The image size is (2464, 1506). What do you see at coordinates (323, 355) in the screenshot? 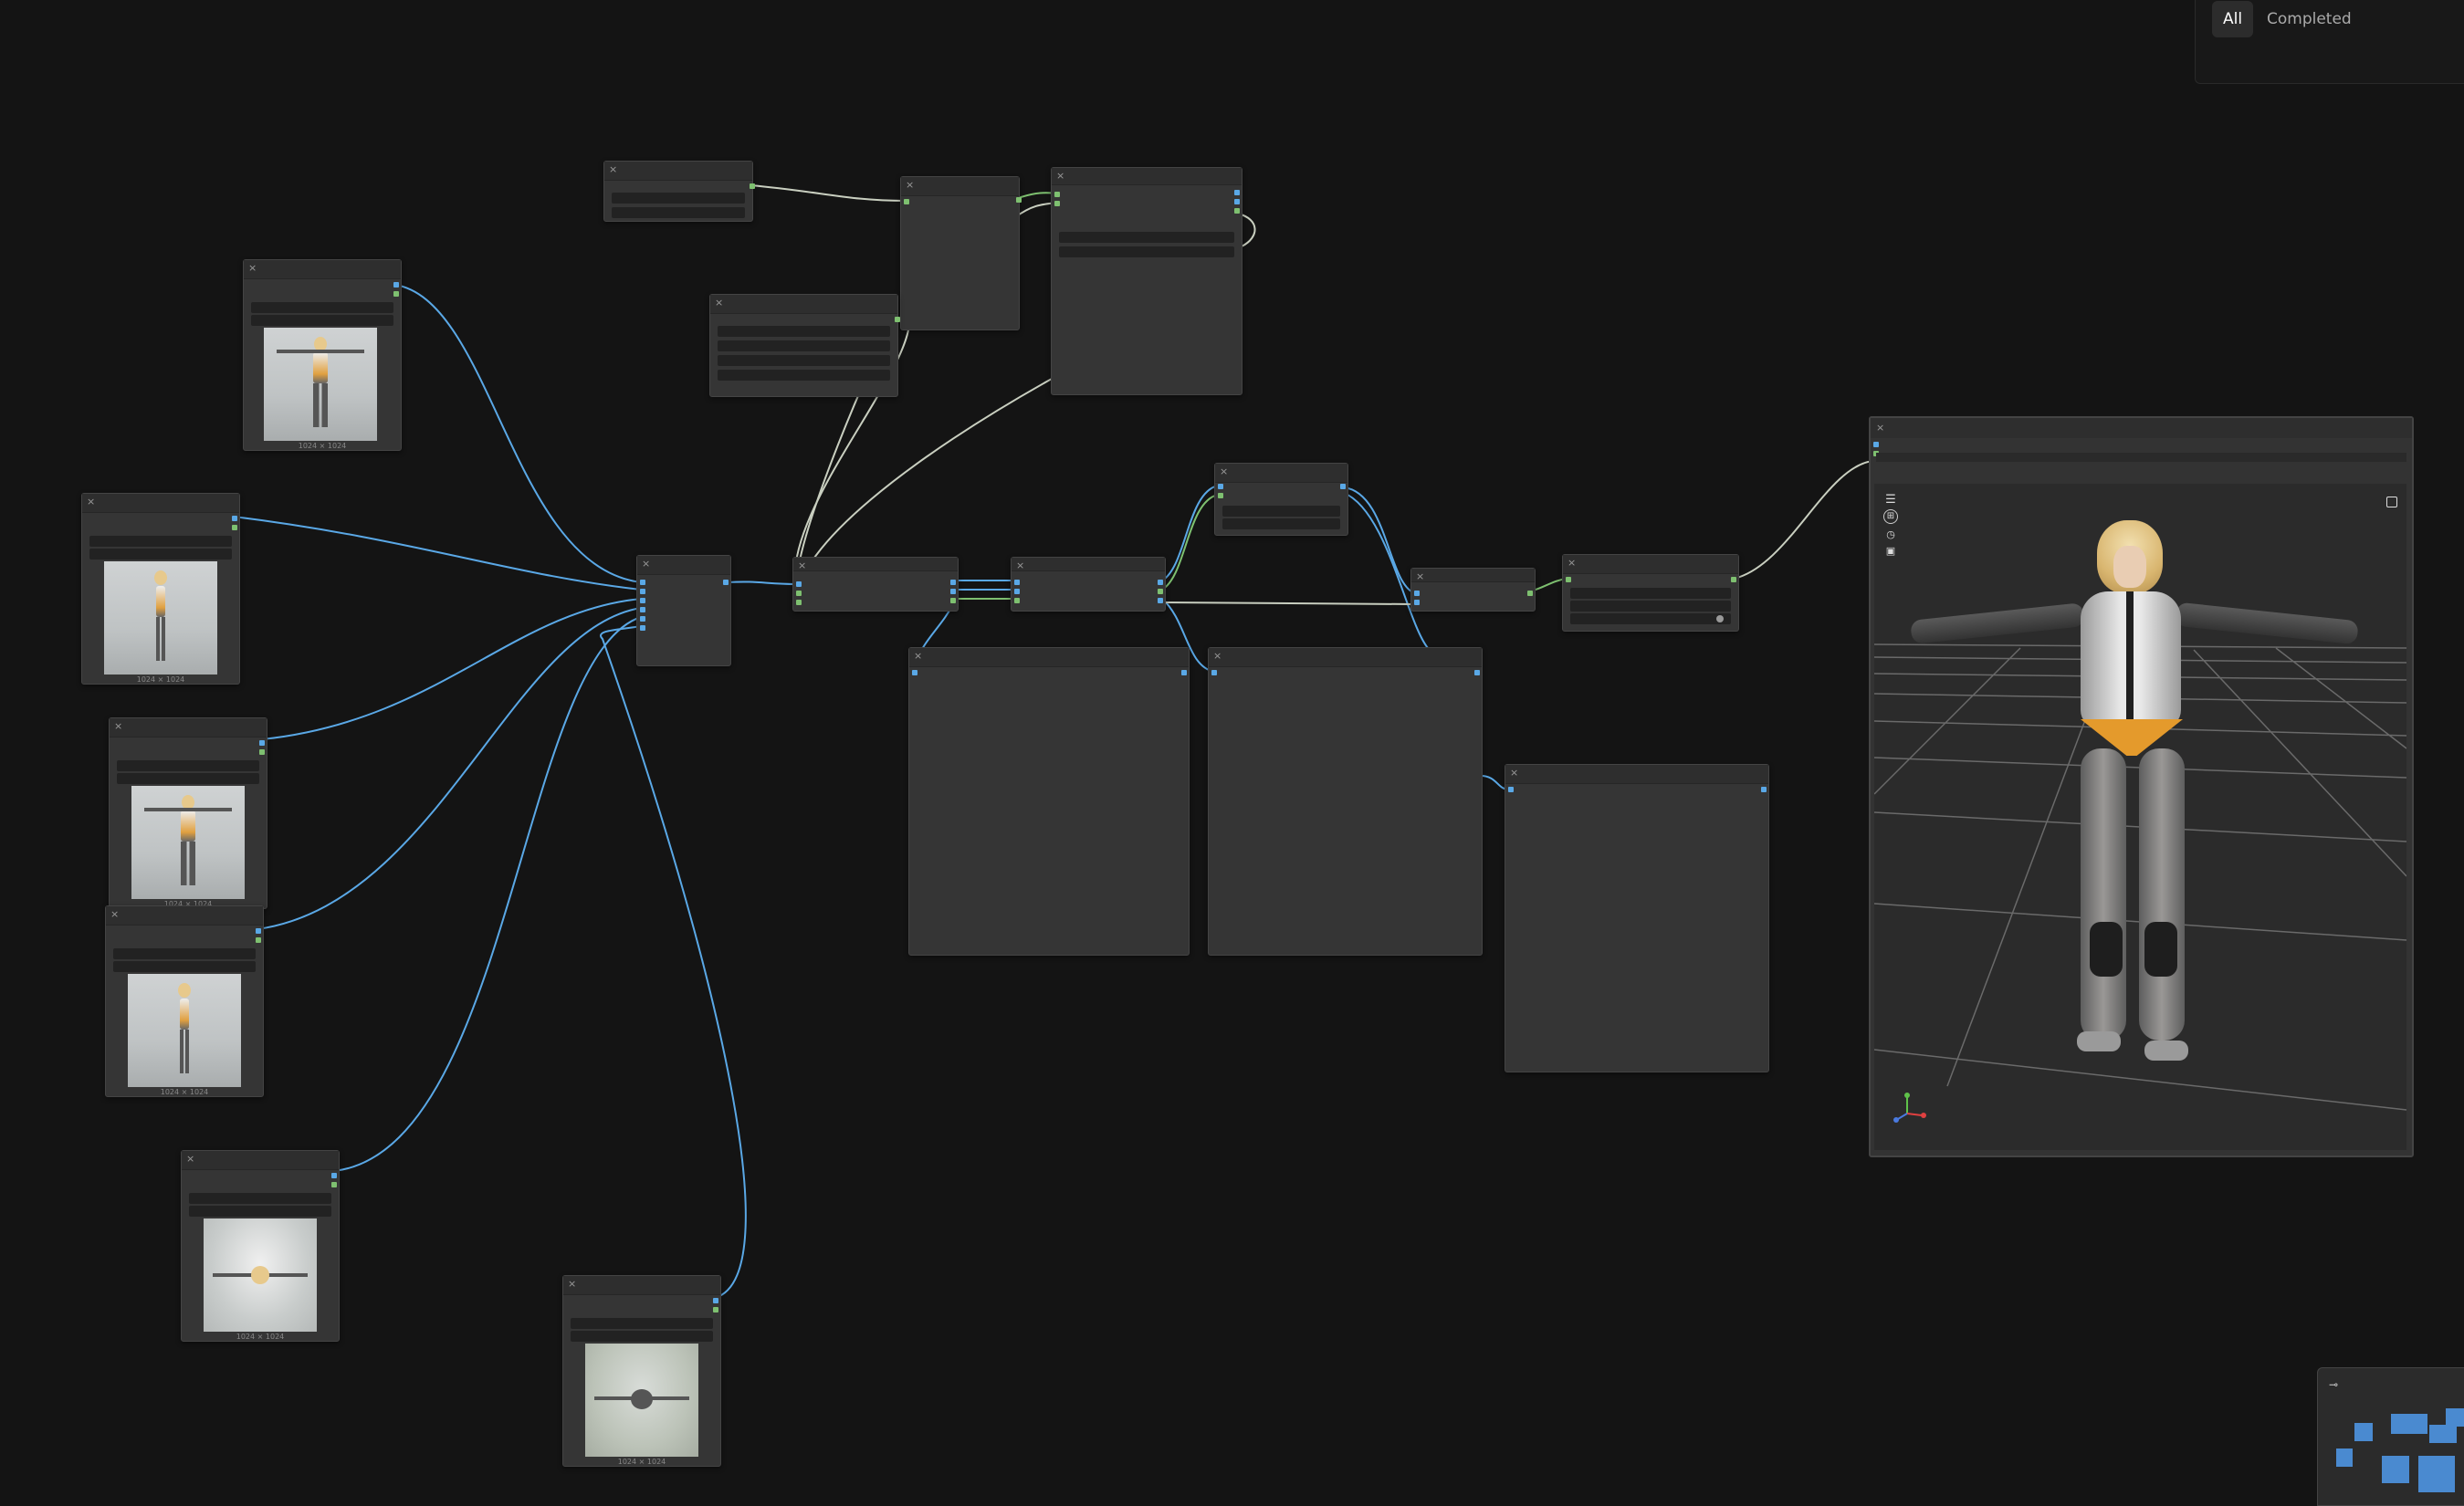
I see `node-load-image-front: × 1024 × 1024` at bounding box center [323, 355].